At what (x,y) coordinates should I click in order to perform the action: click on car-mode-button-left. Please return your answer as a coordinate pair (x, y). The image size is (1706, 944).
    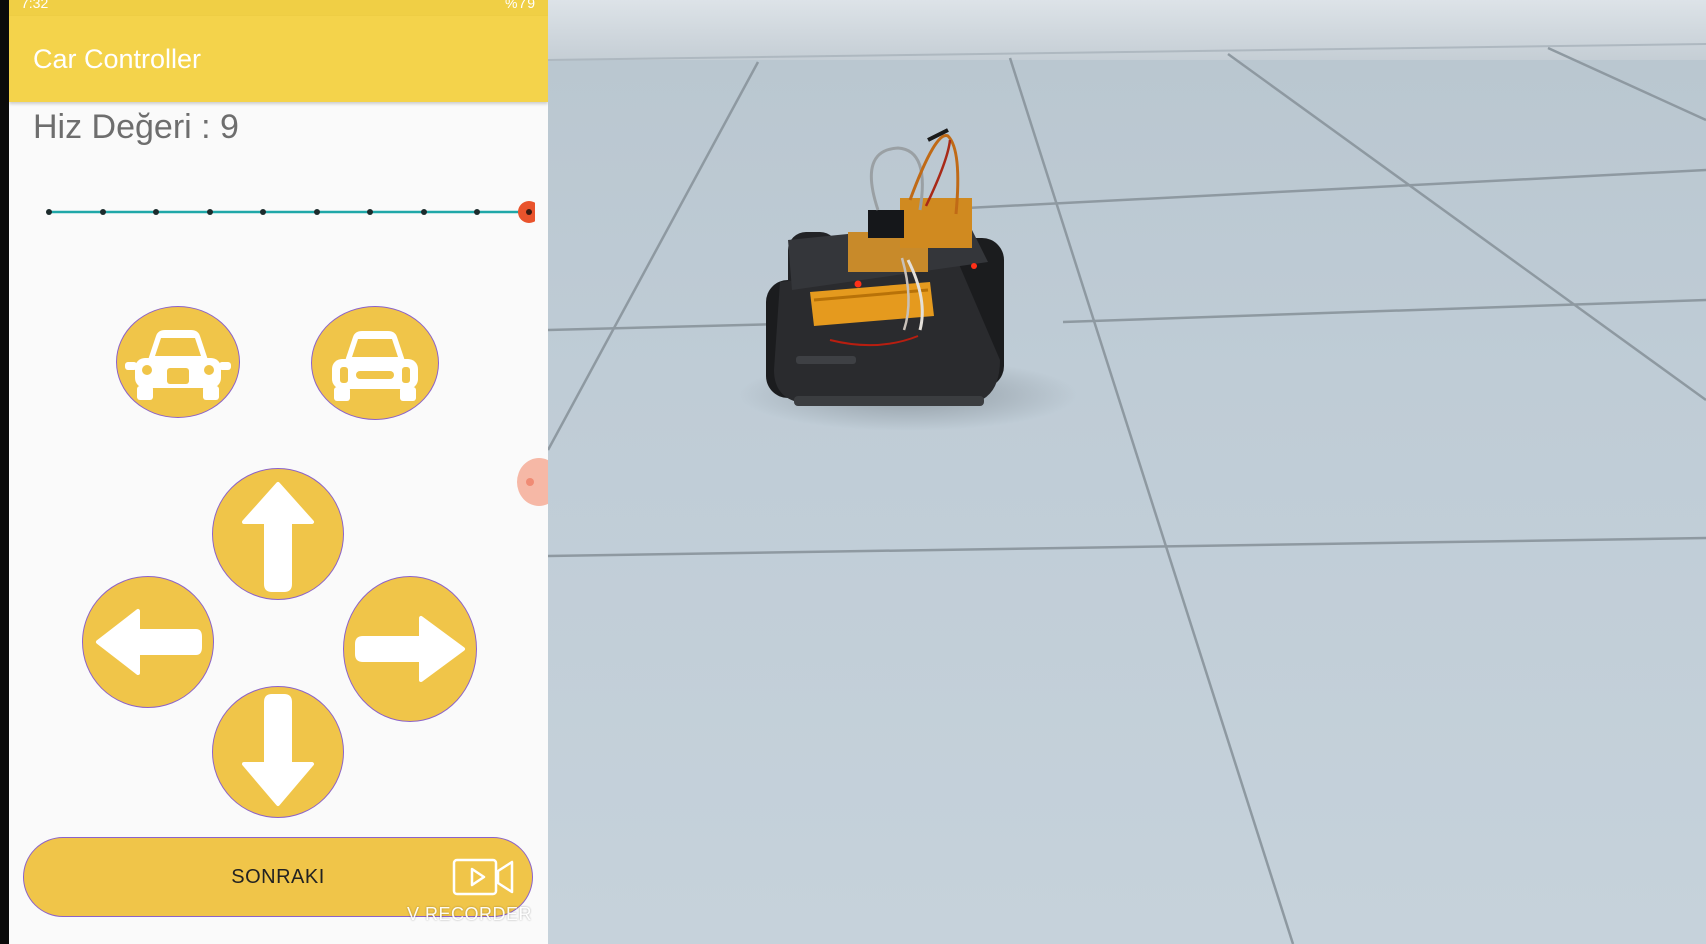
    Looking at the image, I should click on (178, 362).